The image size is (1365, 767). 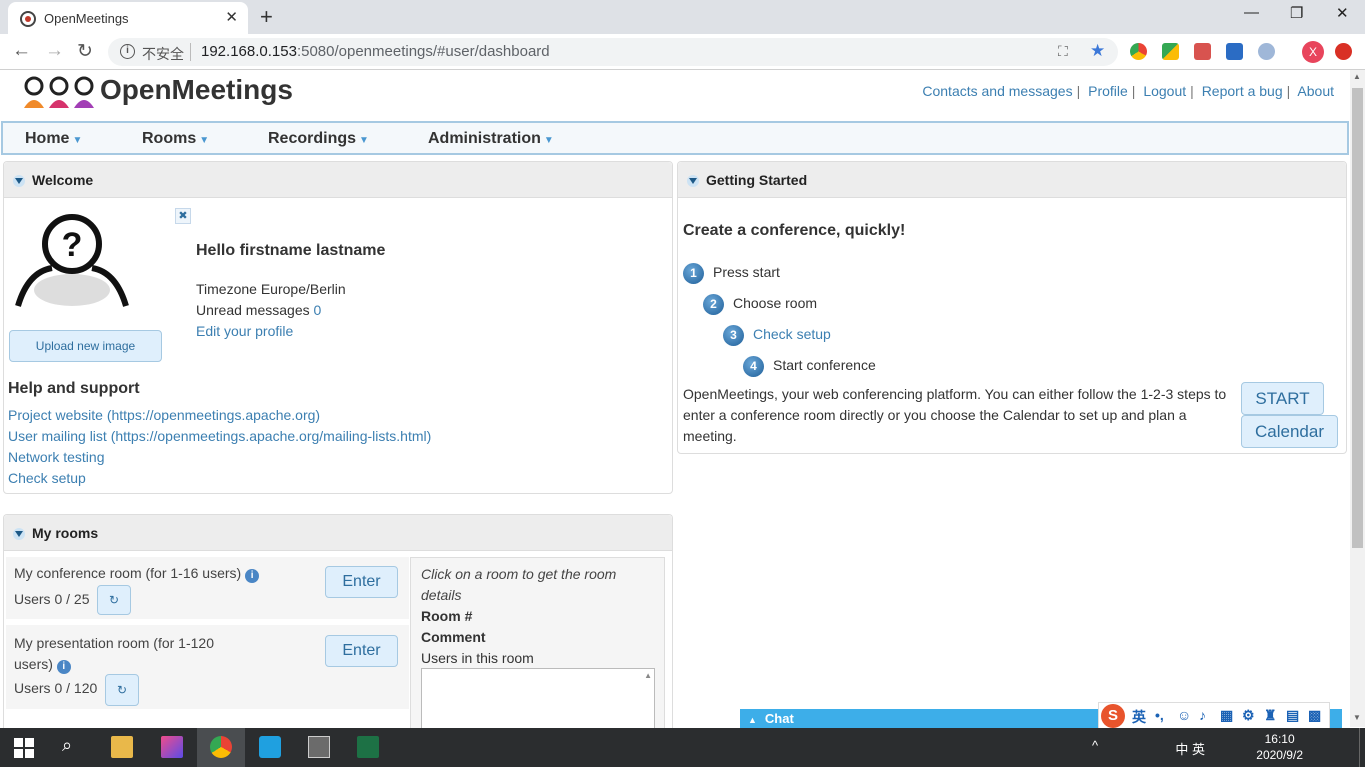 What do you see at coordinates (196, 89) in the screenshot?
I see `app-title: OpenMeetings` at bounding box center [196, 89].